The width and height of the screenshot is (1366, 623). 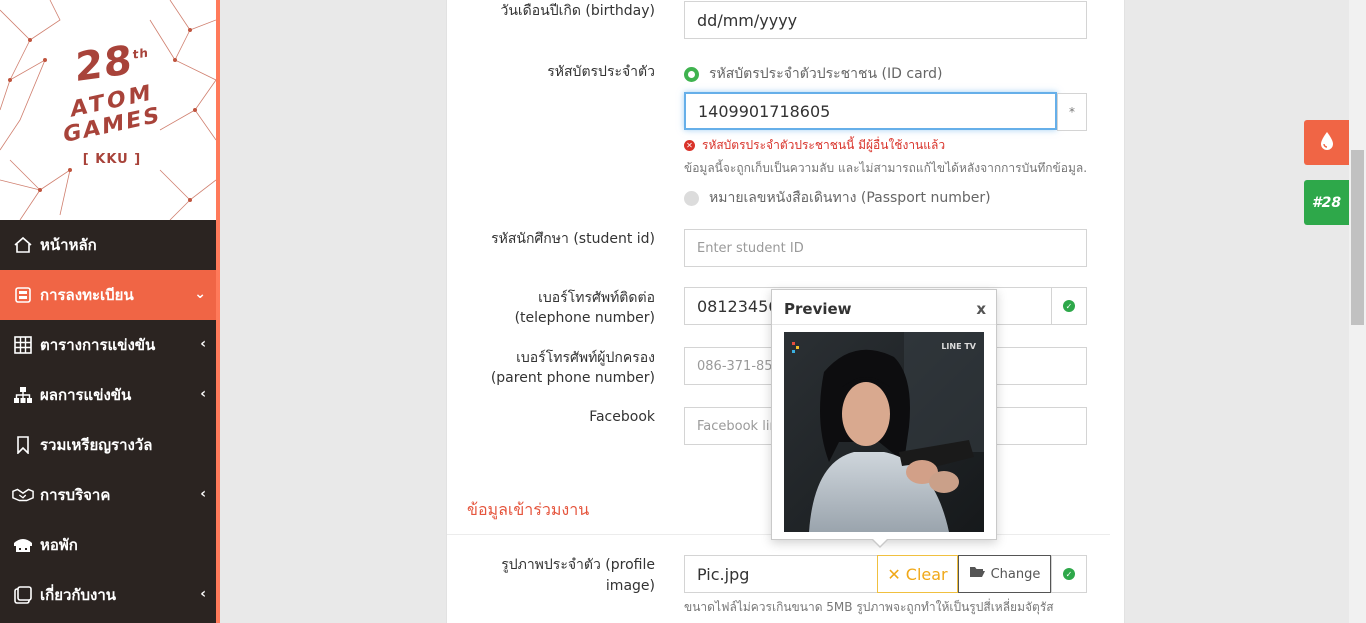 I want to click on folder-open-icon, so click(x=977, y=574).